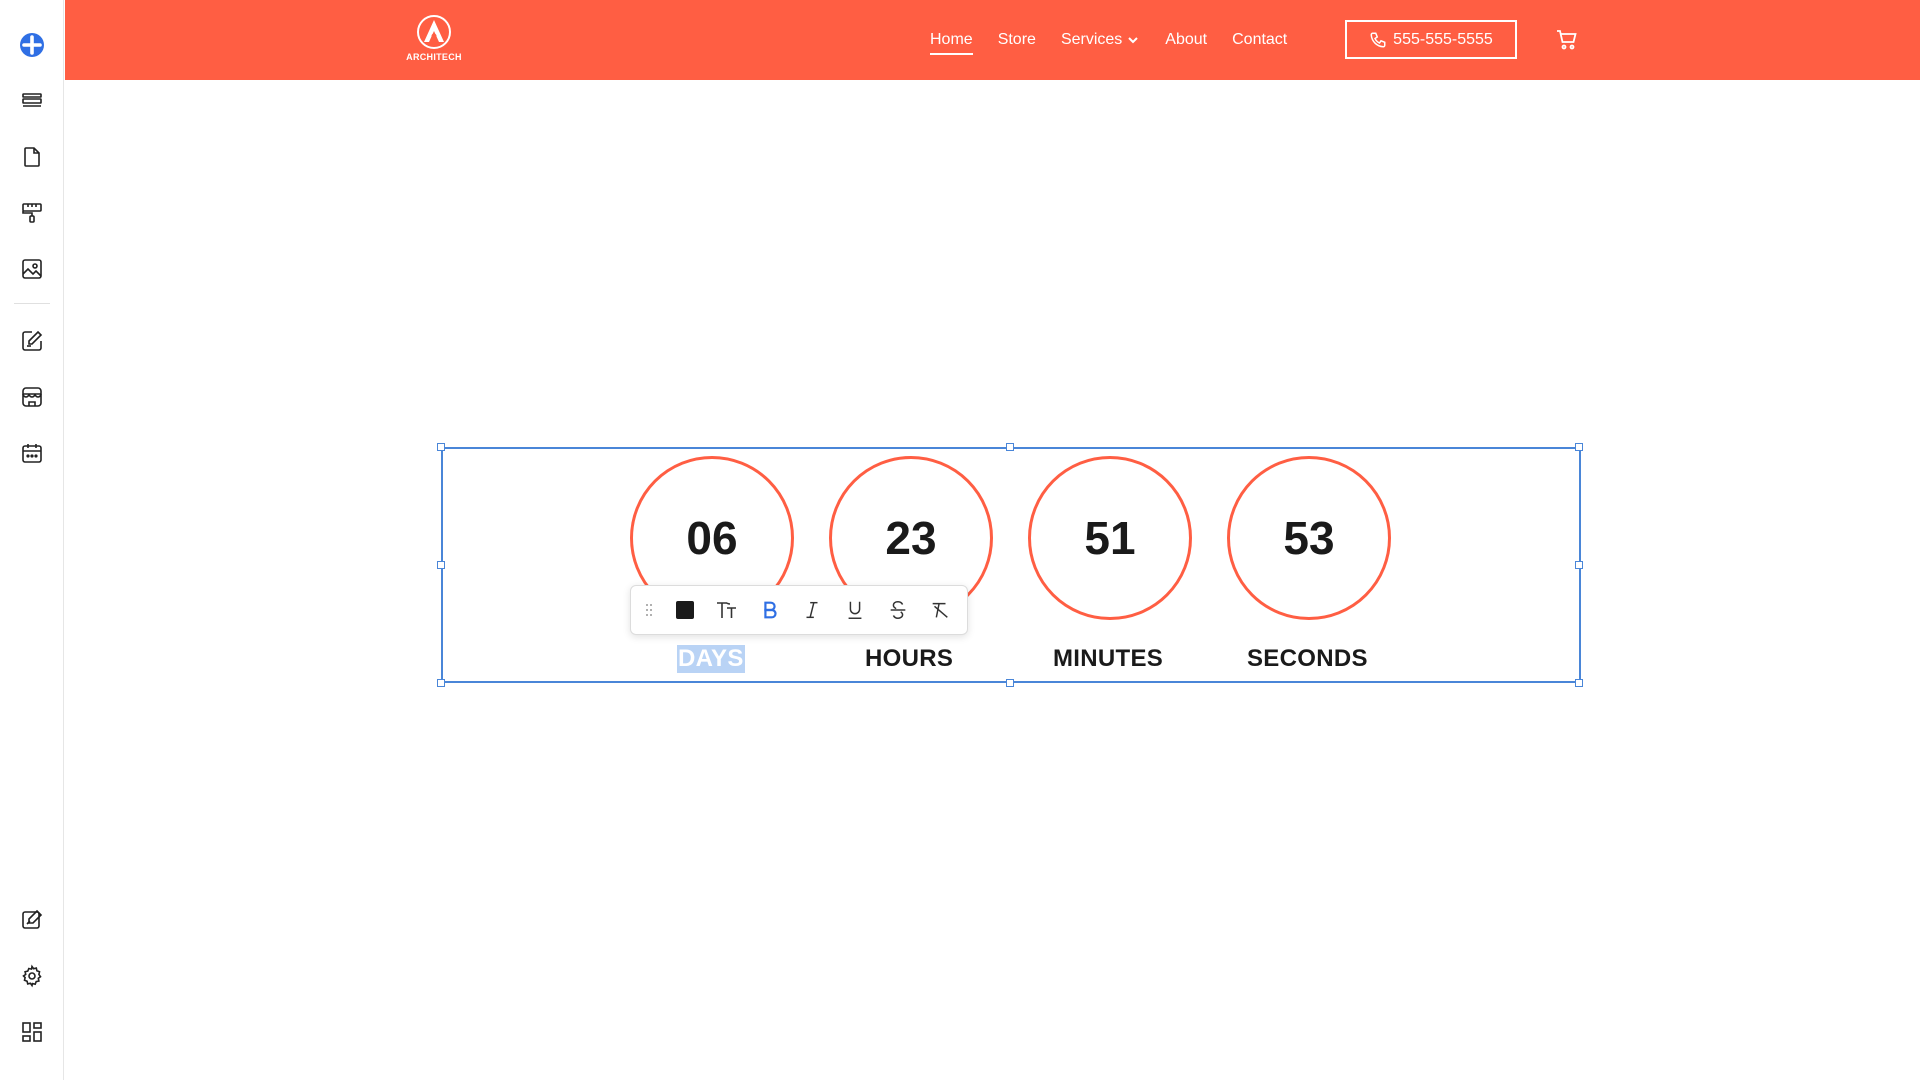 This screenshot has width=1920, height=1080. I want to click on minutes-label: MINUTES, so click(1108, 659).